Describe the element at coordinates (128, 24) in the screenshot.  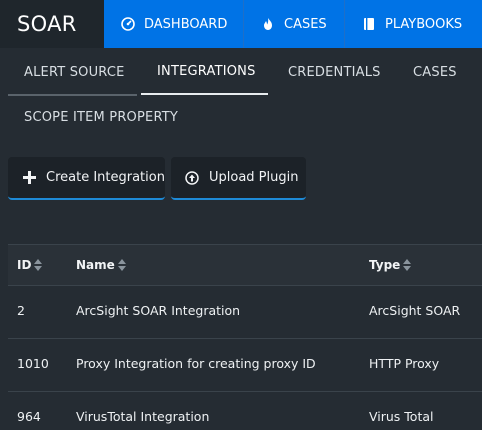
I see `dashboard-gauge-icon` at that location.